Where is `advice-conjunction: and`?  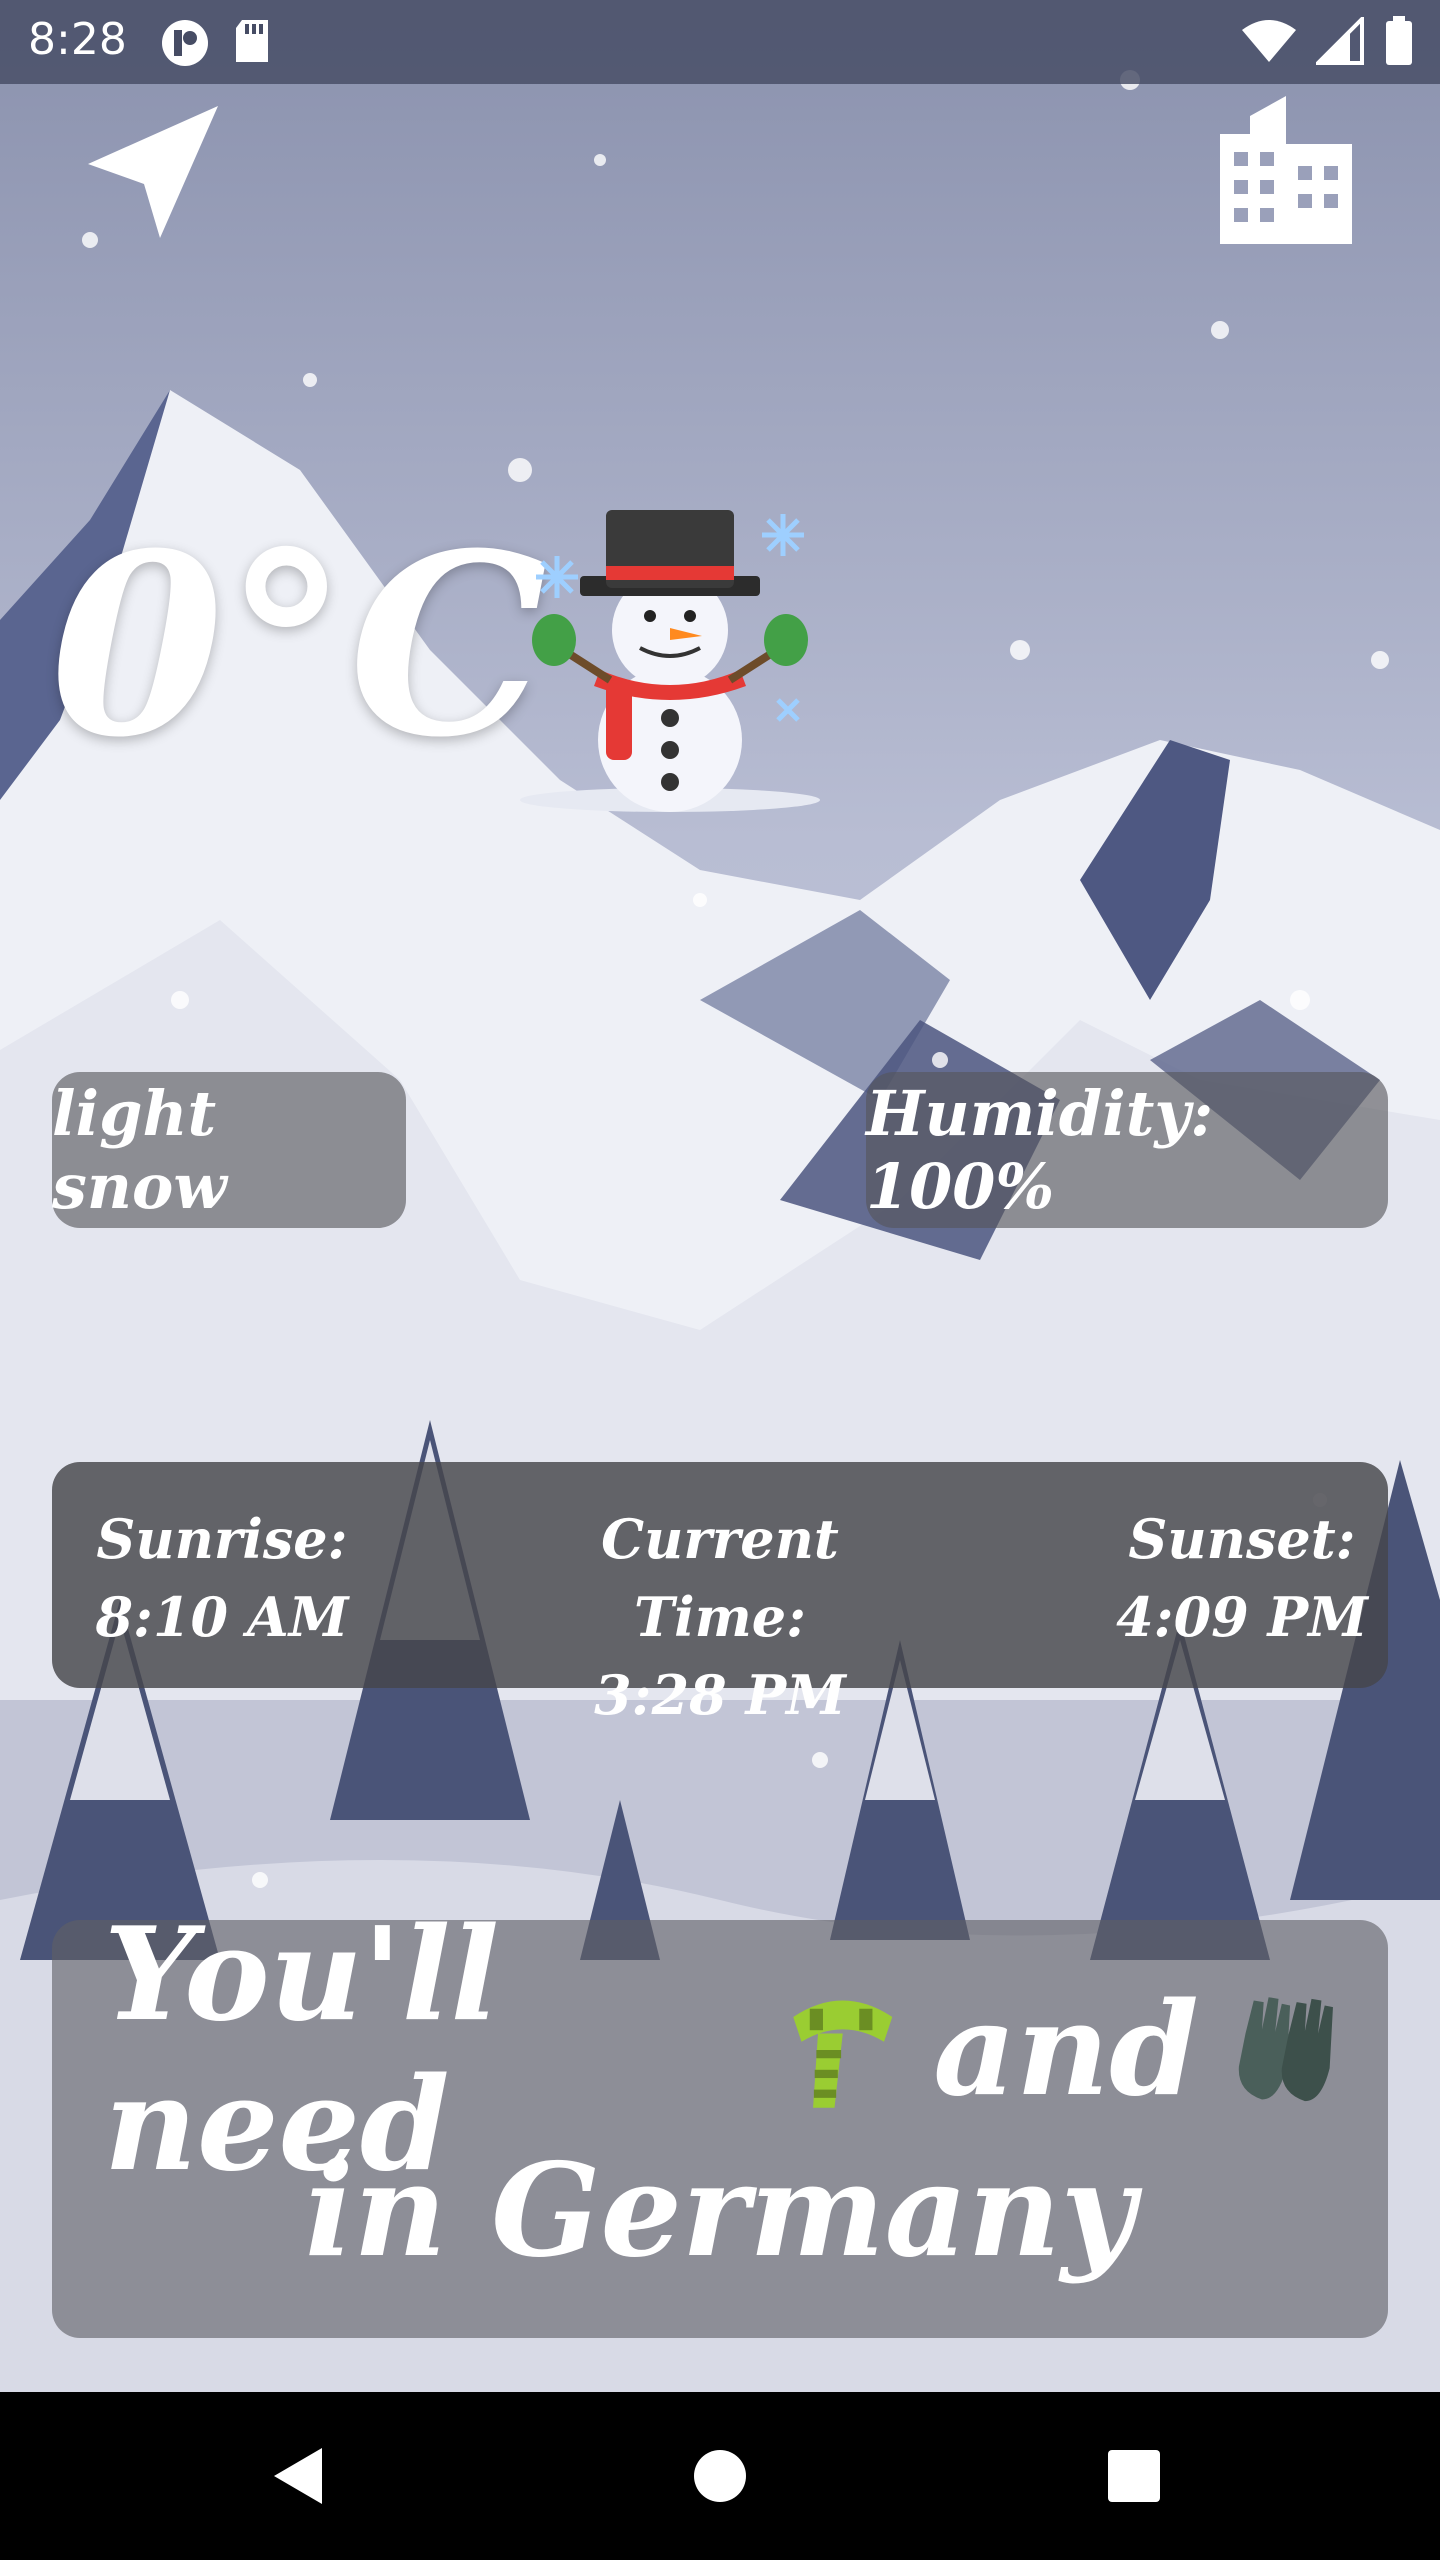 advice-conjunction: and is located at coordinates (1066, 2050).